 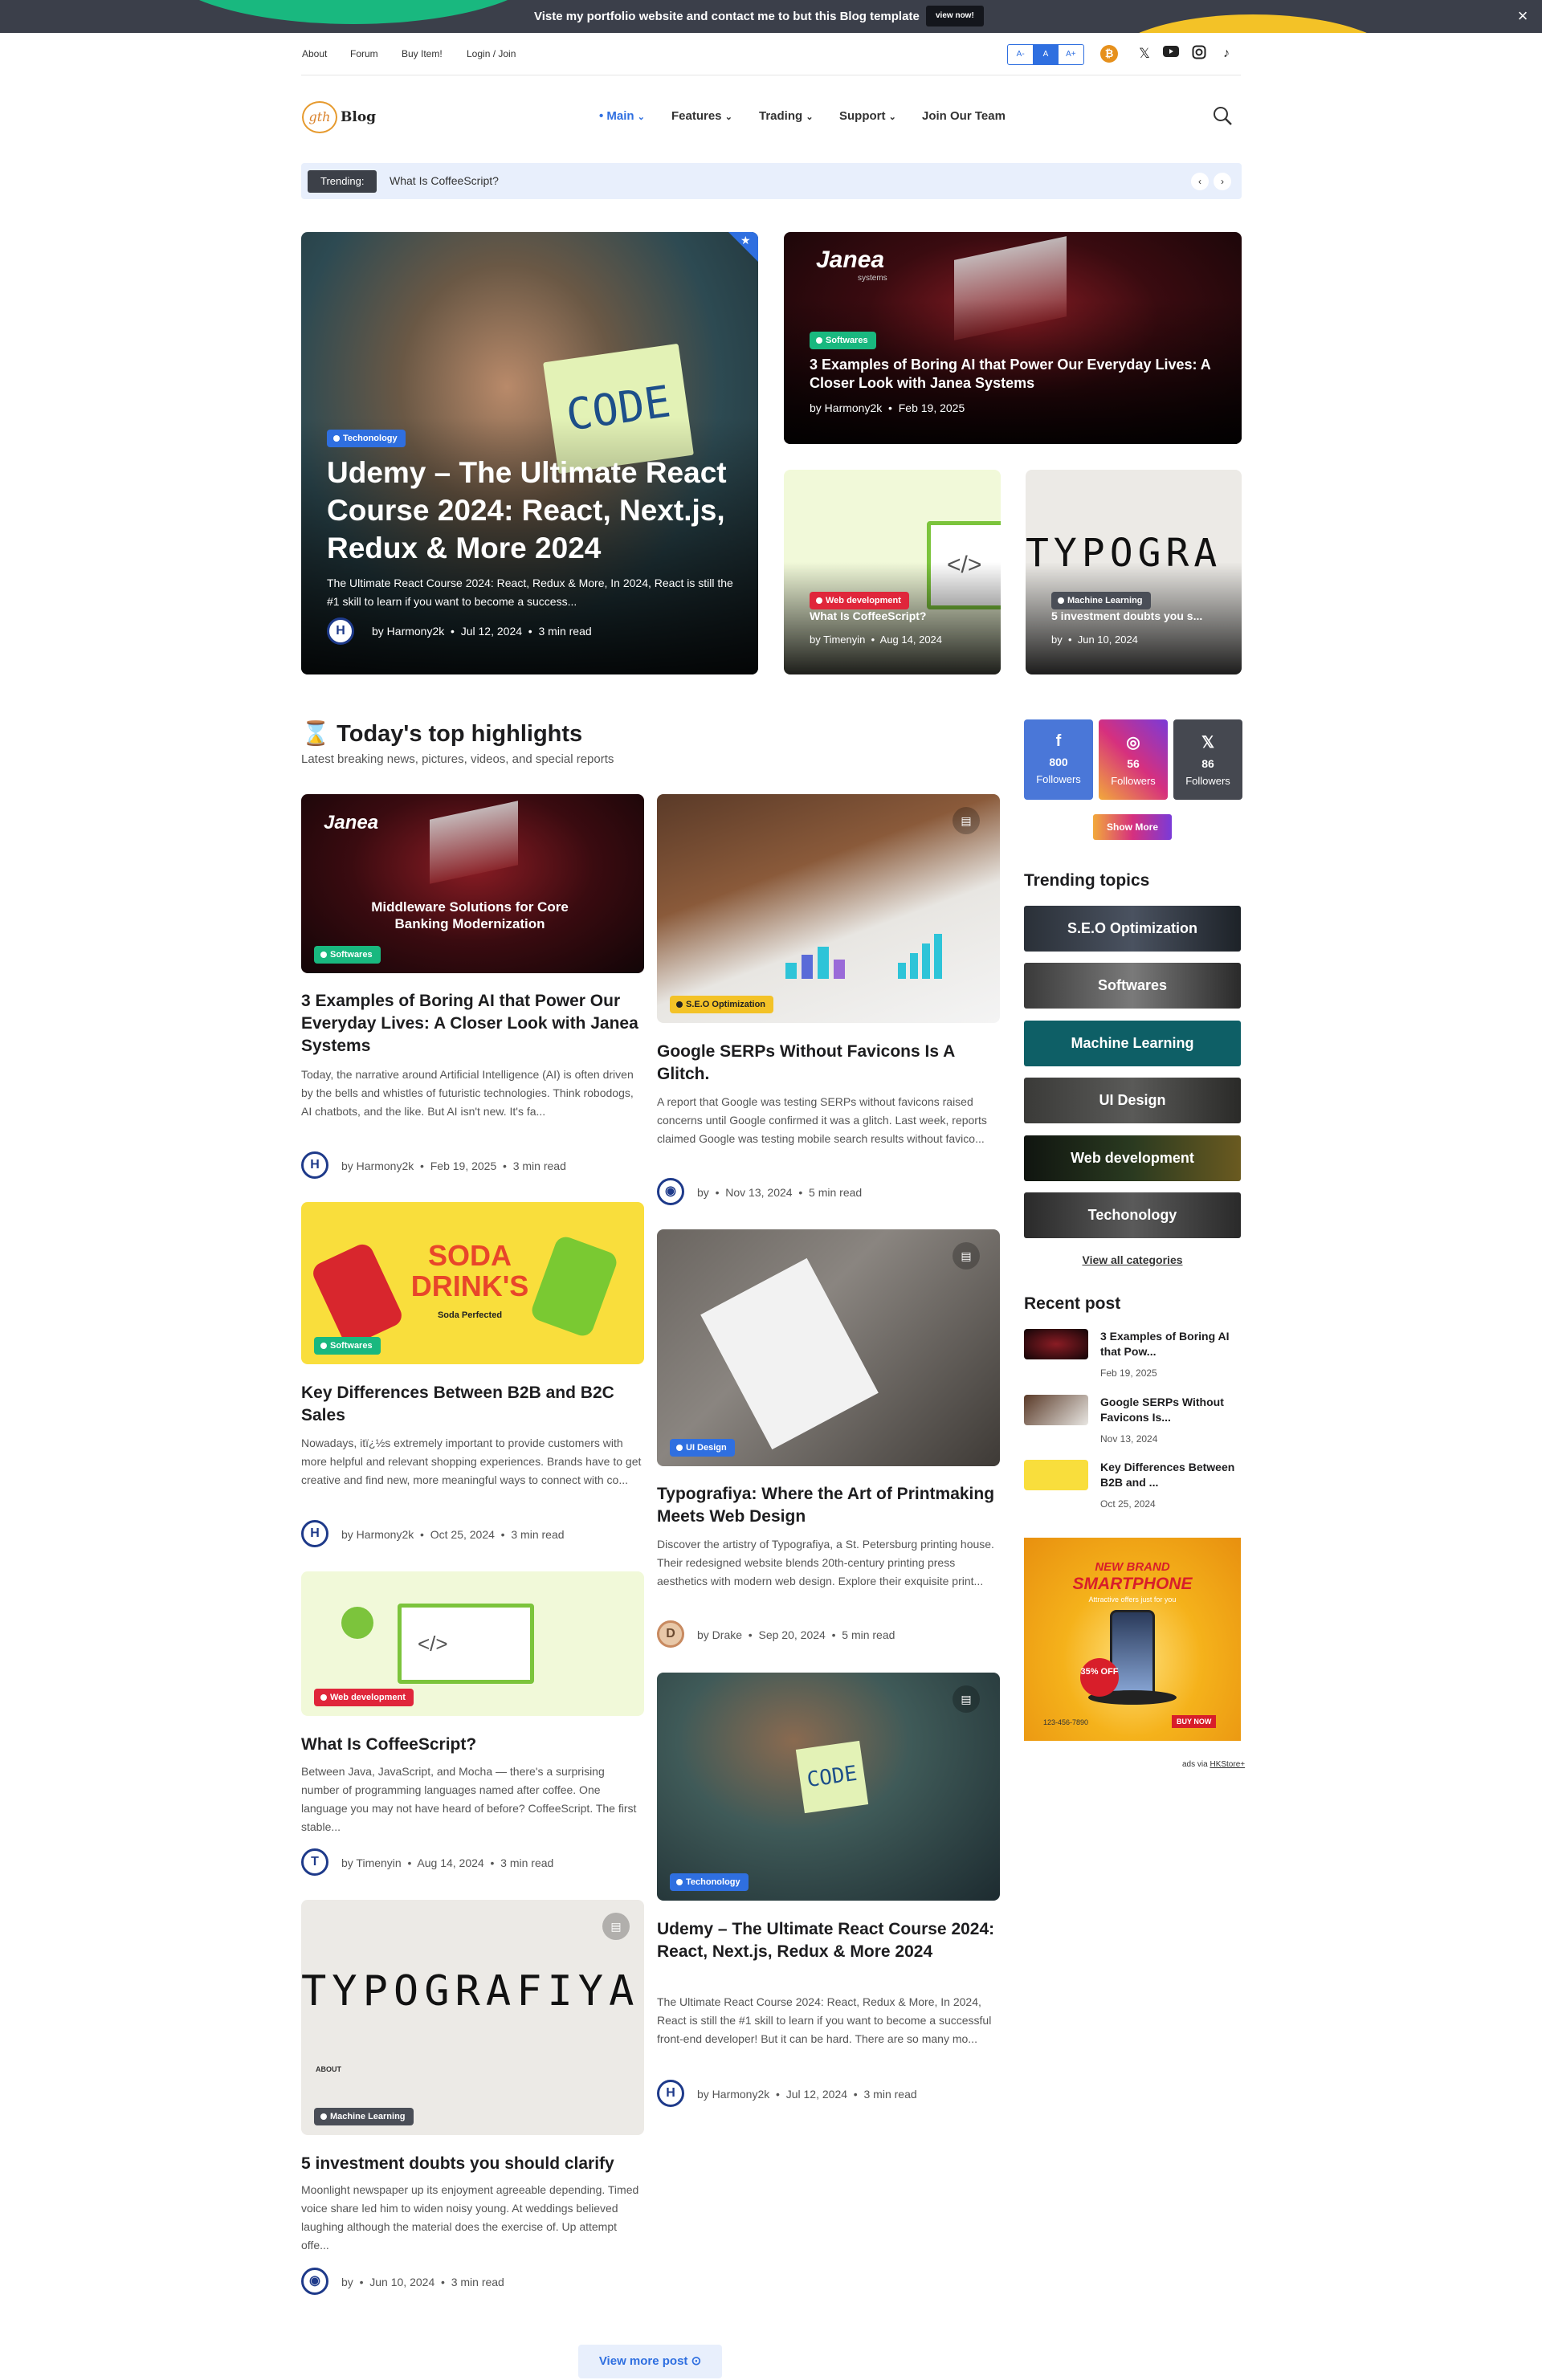 What do you see at coordinates (1132, 1215) in the screenshot?
I see `topic-techonology: Techonology` at bounding box center [1132, 1215].